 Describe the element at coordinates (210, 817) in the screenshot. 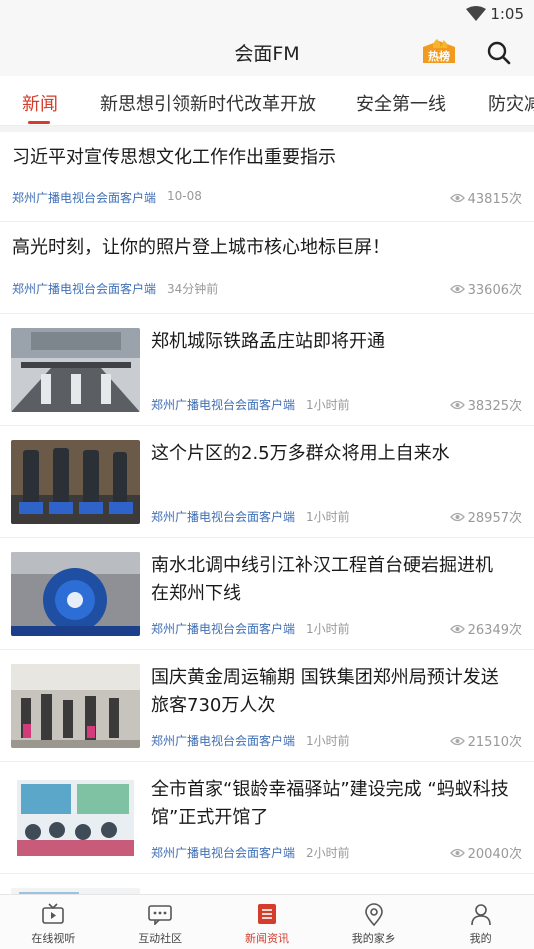

I see `news-title-line2: 馆”正式开馆了` at that location.